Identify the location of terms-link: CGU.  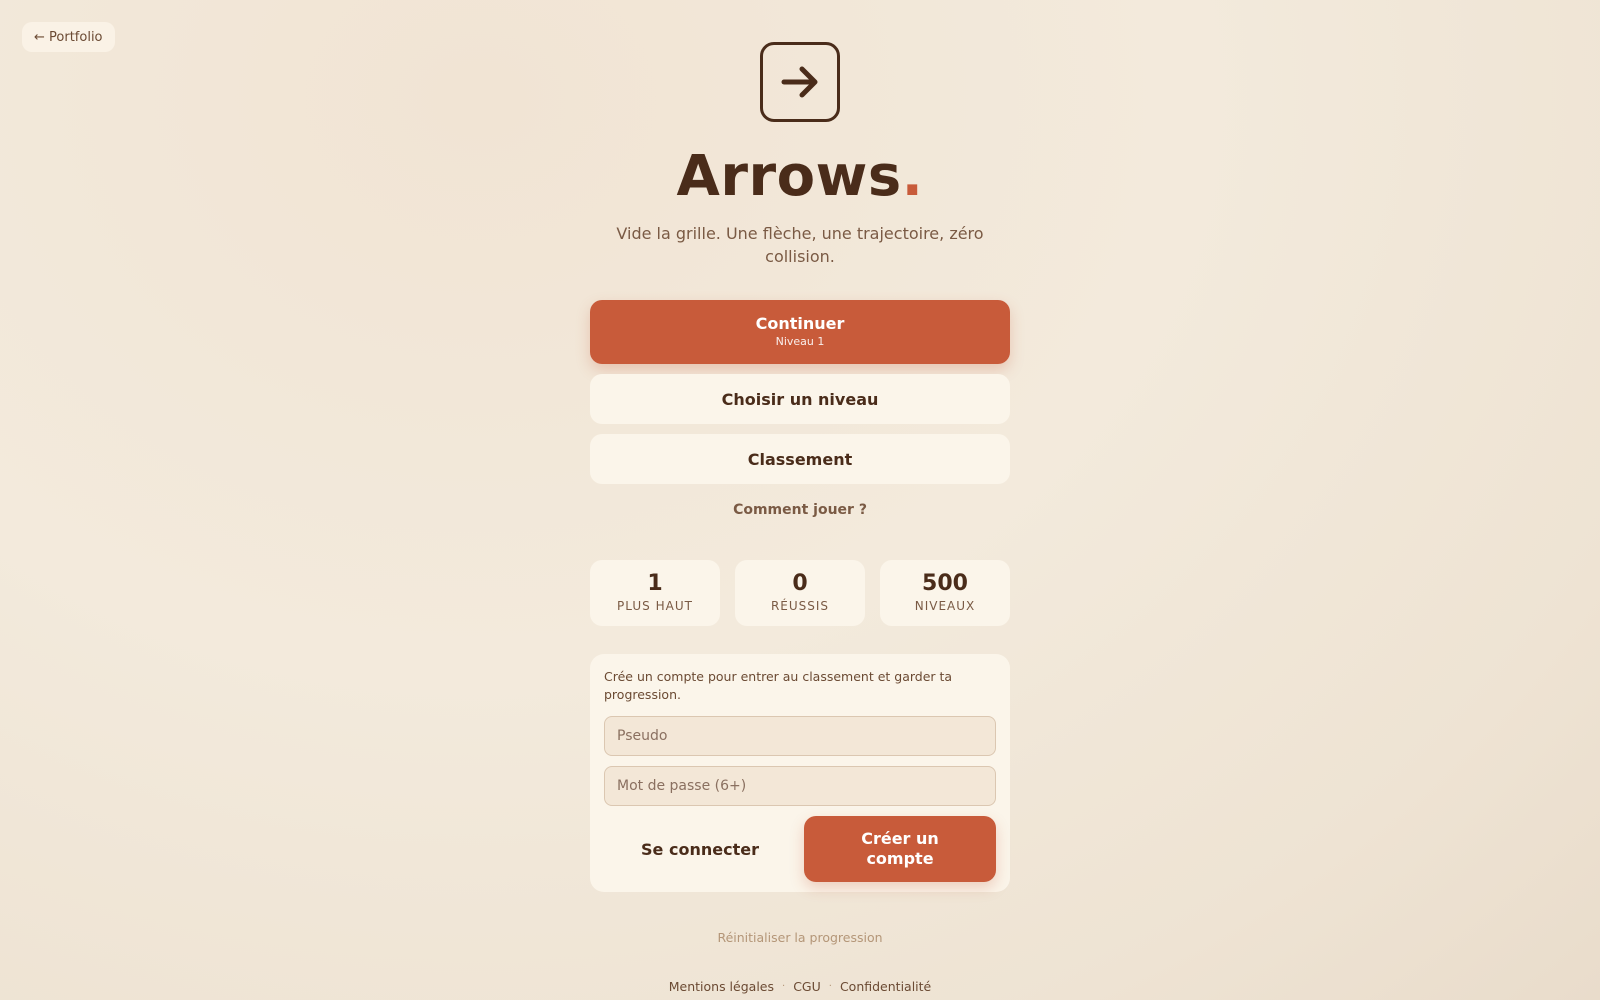
(807, 986).